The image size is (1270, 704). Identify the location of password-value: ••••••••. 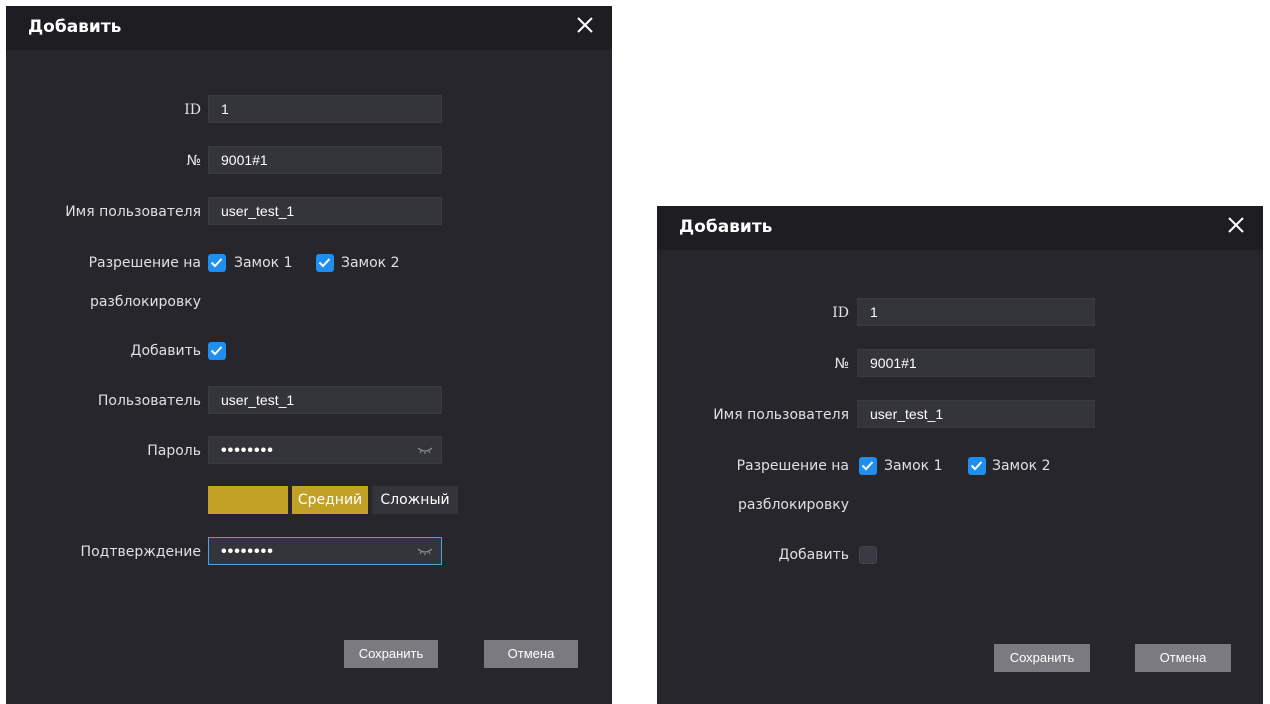
(247, 450).